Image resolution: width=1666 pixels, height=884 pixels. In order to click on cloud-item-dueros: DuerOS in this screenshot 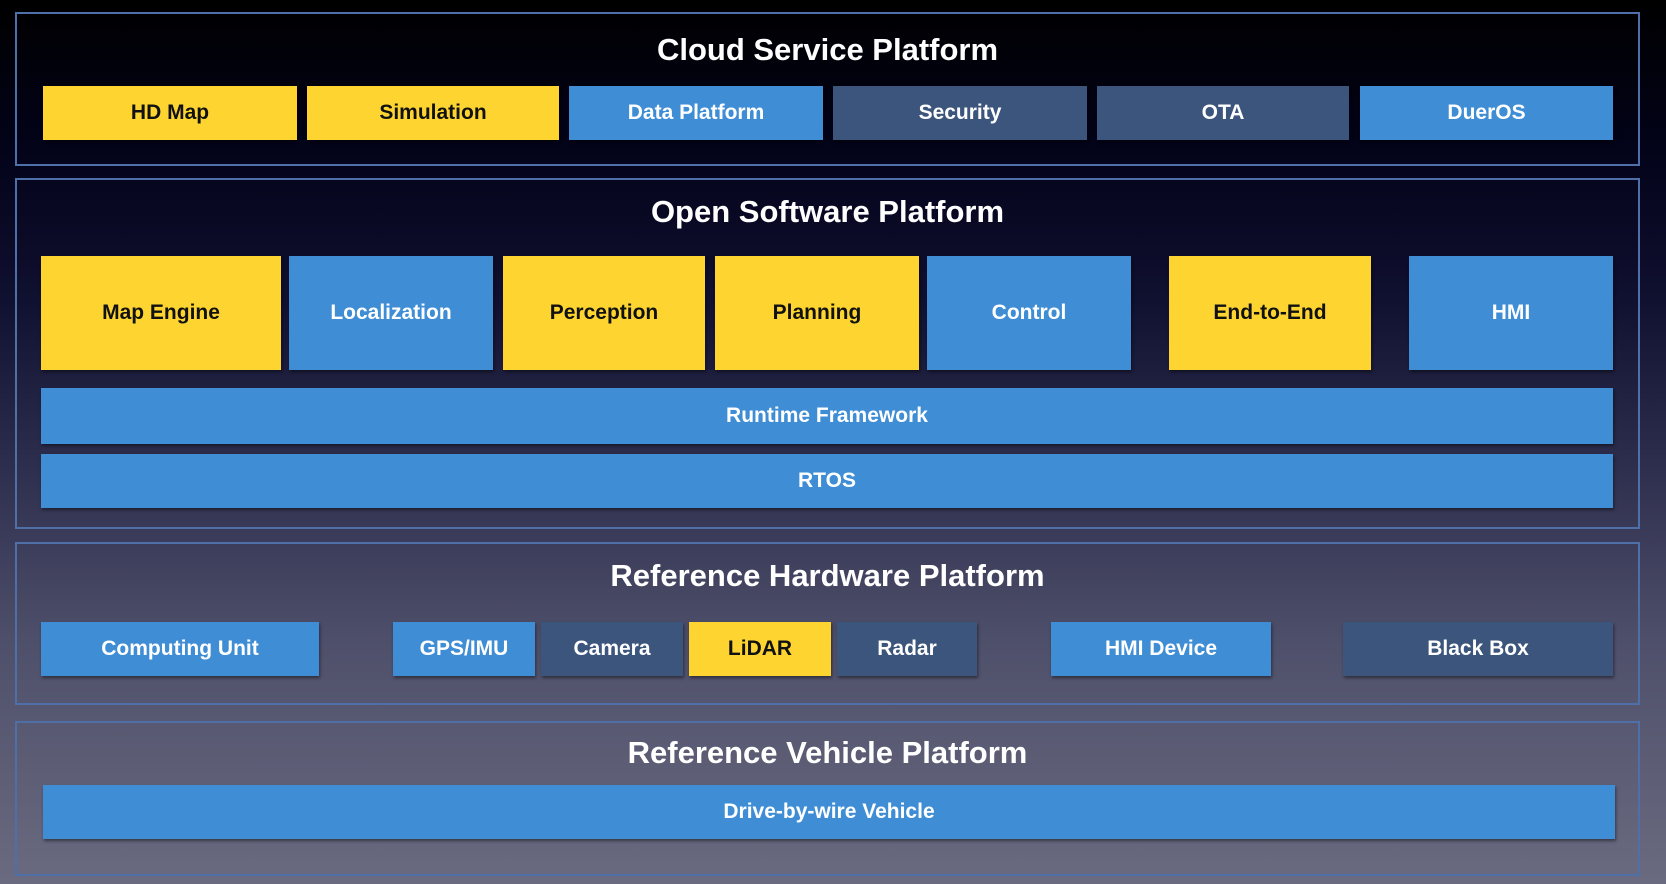, I will do `click(1486, 113)`.